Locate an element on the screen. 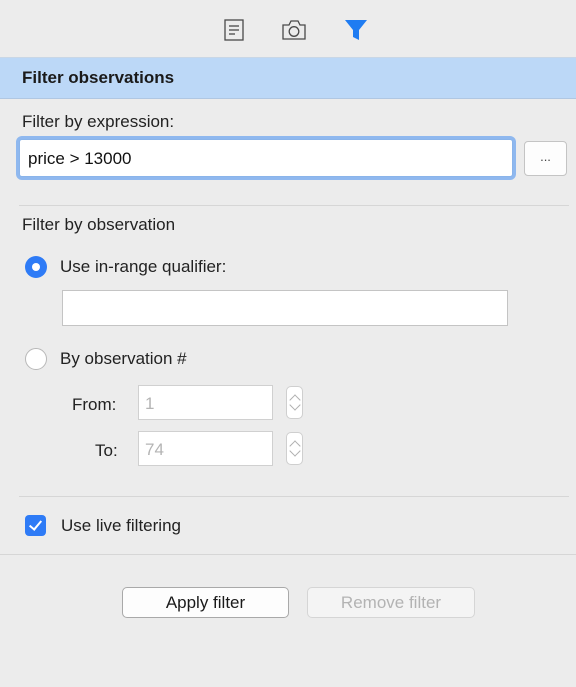 This screenshot has width=576, height=687. to-value: 74 is located at coordinates (154, 449).